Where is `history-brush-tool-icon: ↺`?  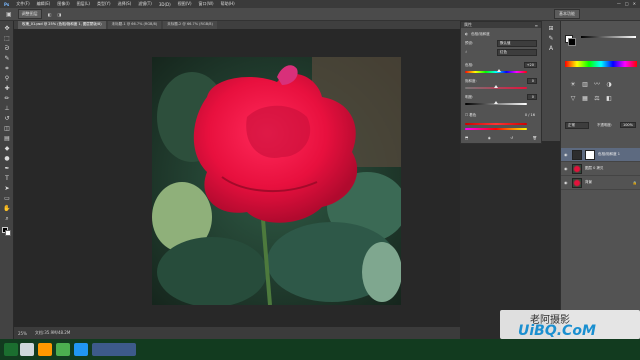
history-brush-tool-icon: ↺ is located at coordinates (7, 119).